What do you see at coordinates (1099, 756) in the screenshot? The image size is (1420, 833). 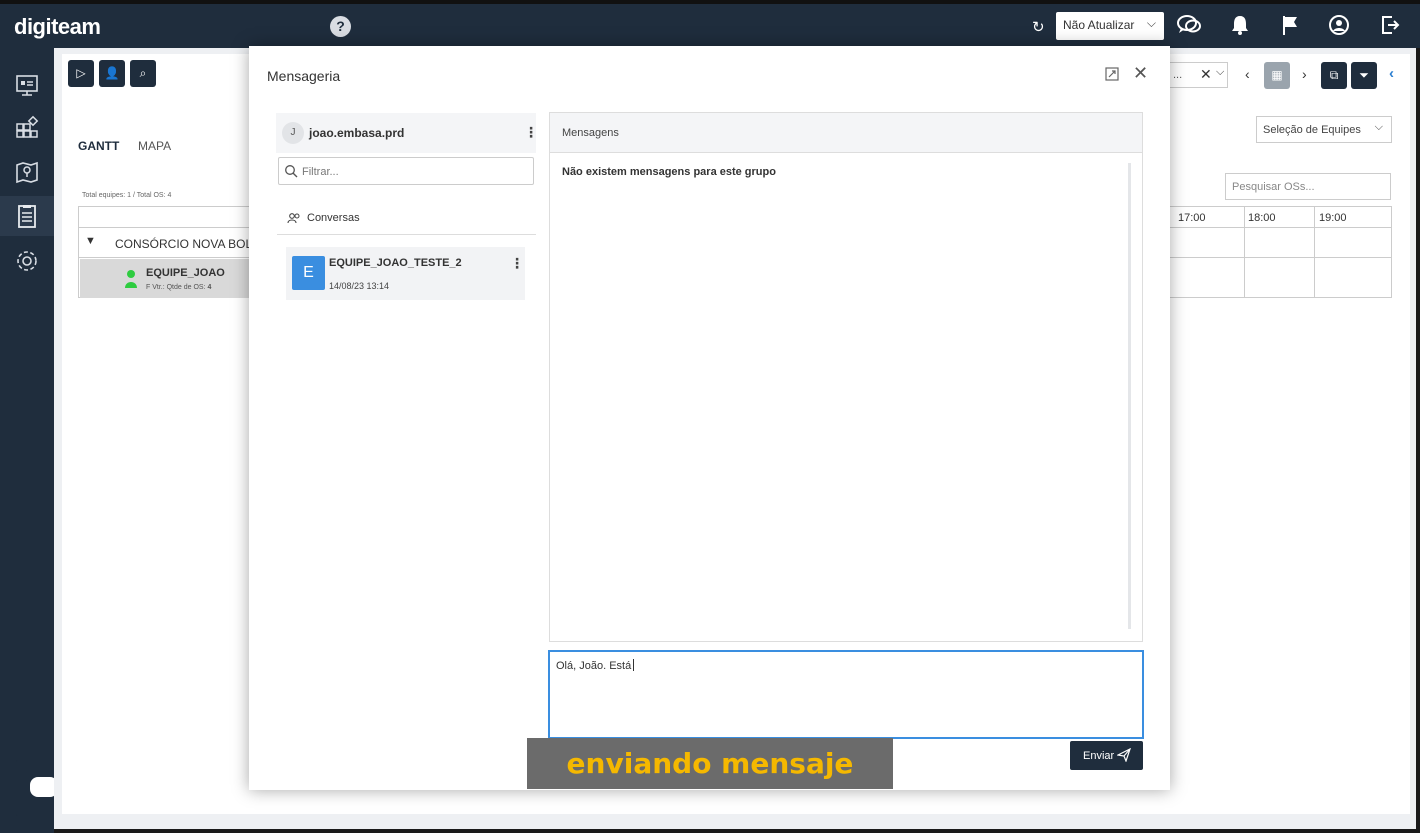 I see `send-button-label: Enviar` at bounding box center [1099, 756].